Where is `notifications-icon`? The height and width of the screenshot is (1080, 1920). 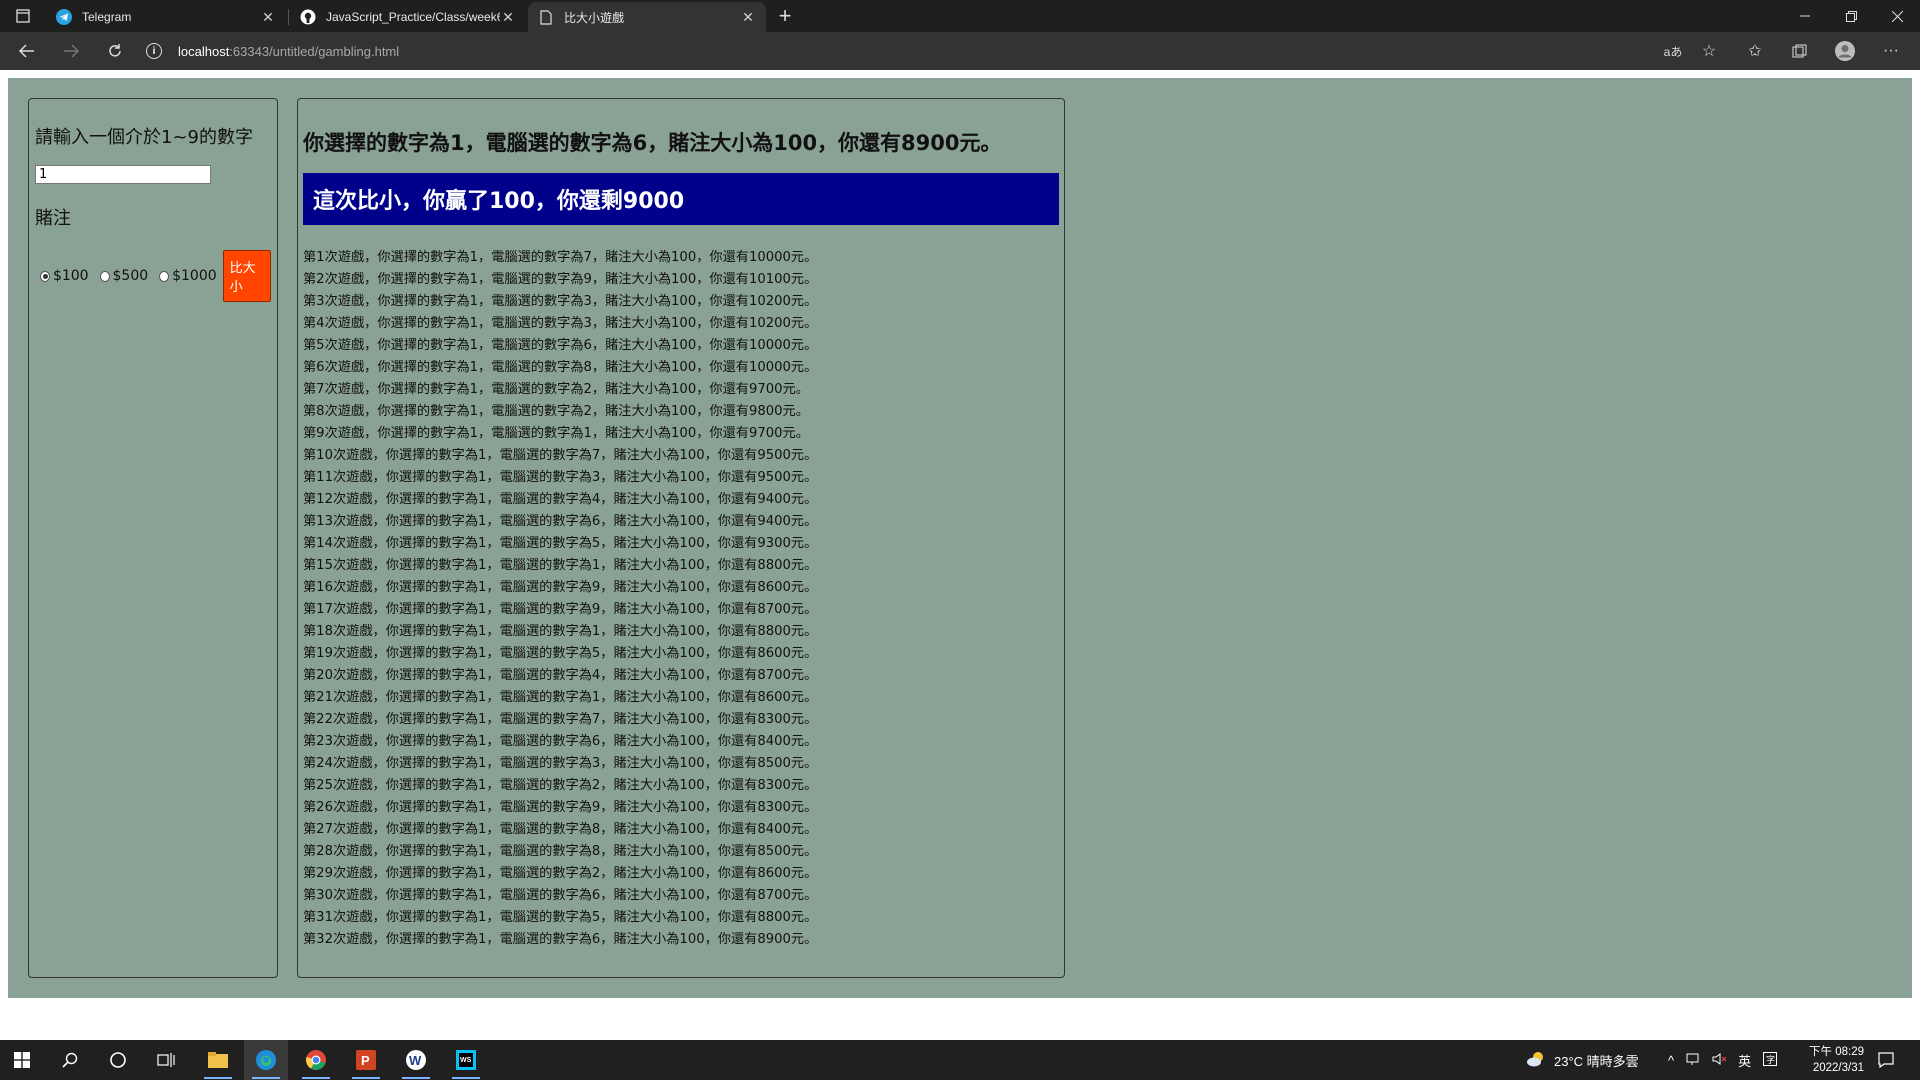 notifications-icon is located at coordinates (1886, 1060).